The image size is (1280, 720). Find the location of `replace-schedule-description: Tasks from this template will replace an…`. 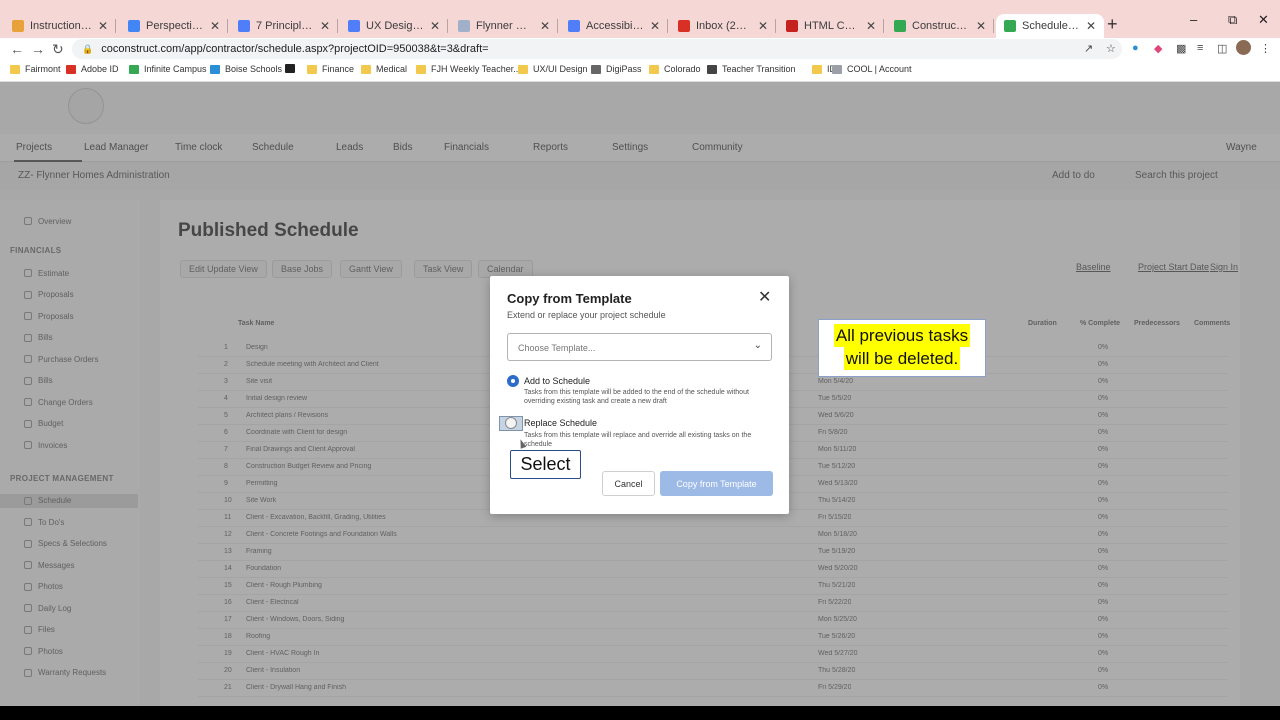

replace-schedule-description: Tasks from this template will replace an… is located at coordinates (638, 440).